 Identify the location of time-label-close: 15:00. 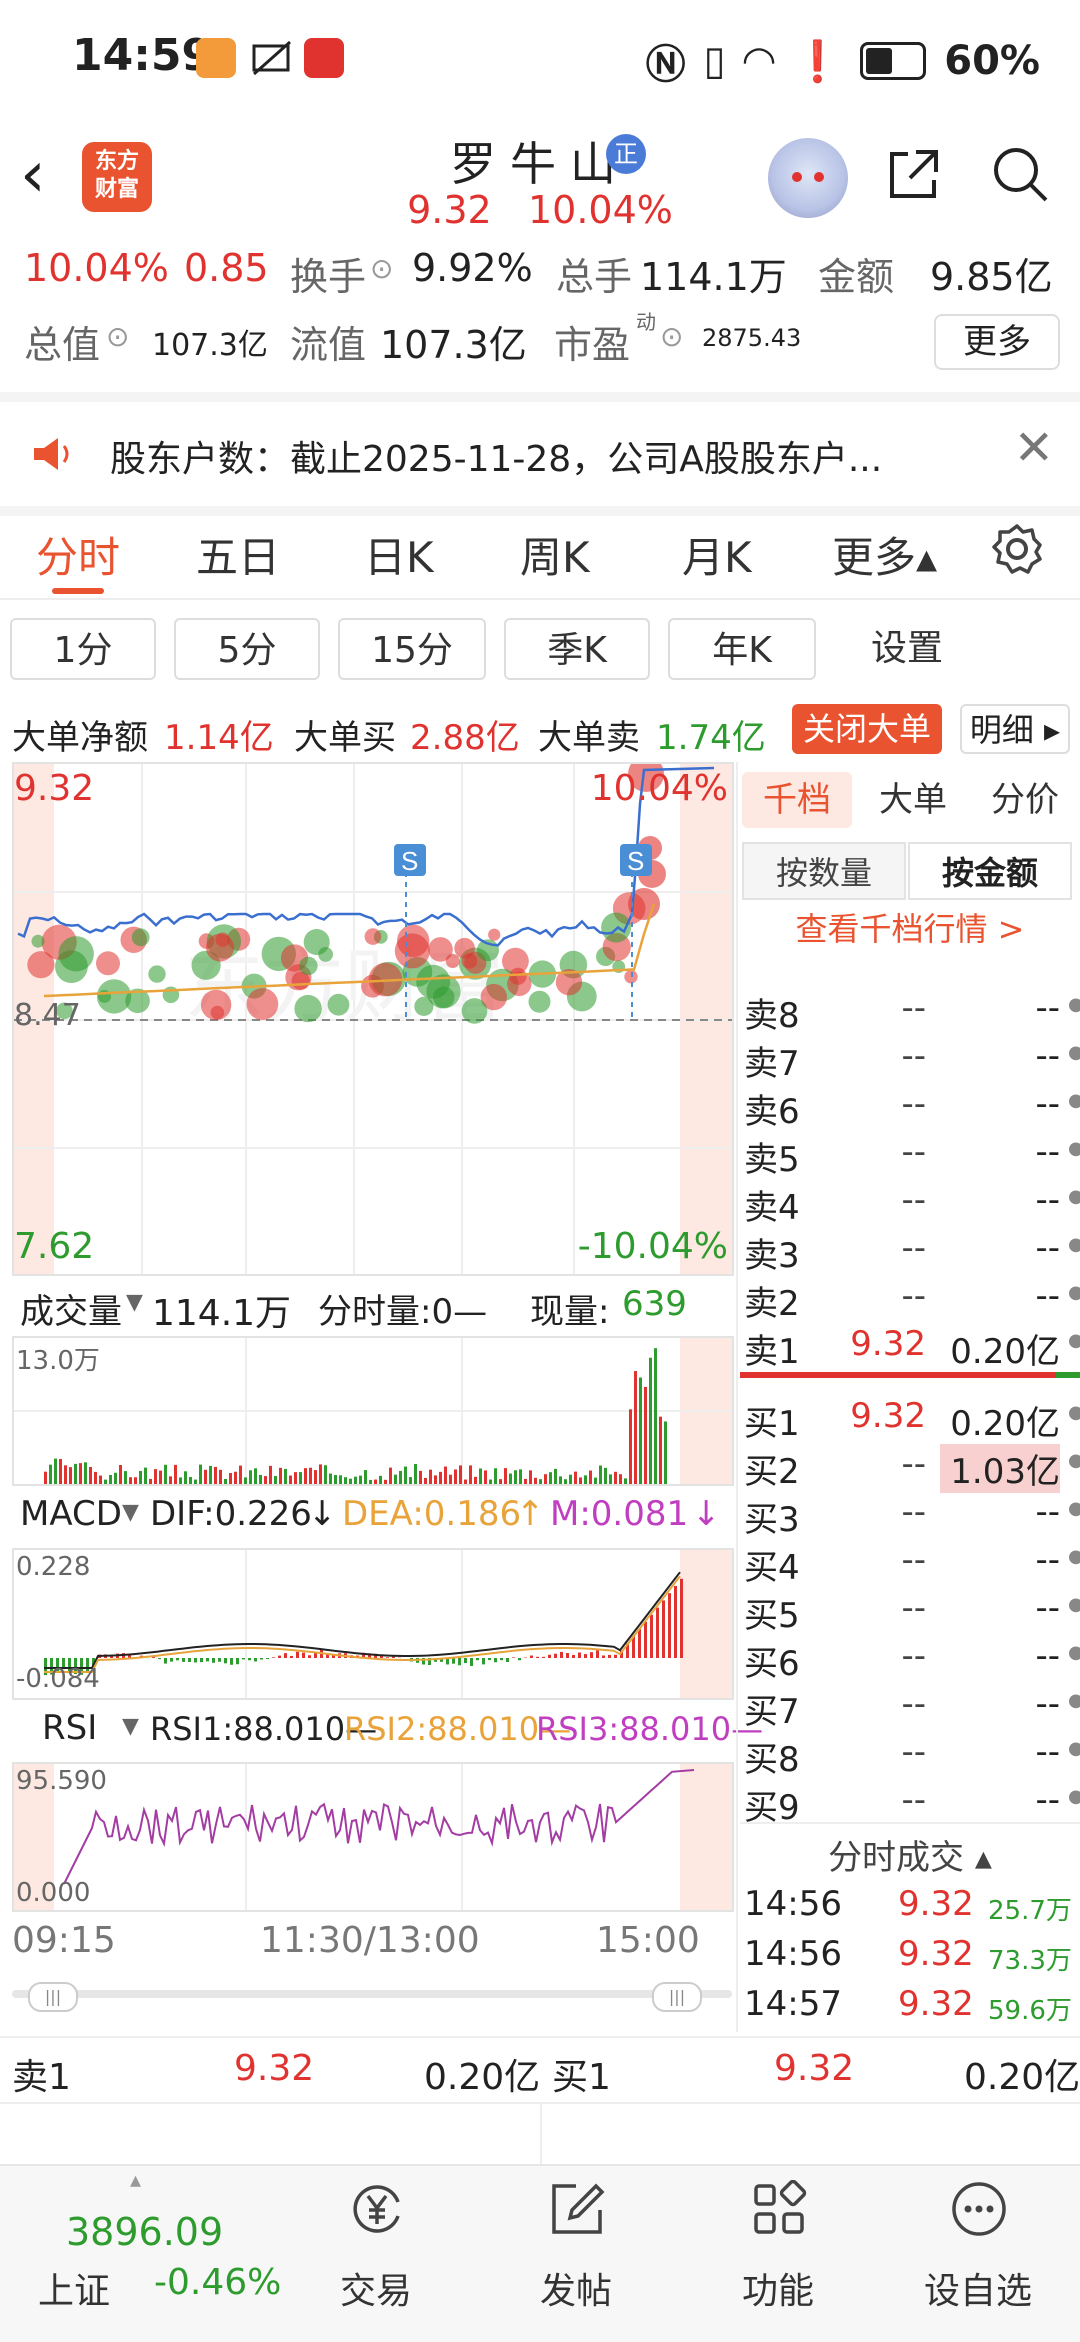
(648, 1940).